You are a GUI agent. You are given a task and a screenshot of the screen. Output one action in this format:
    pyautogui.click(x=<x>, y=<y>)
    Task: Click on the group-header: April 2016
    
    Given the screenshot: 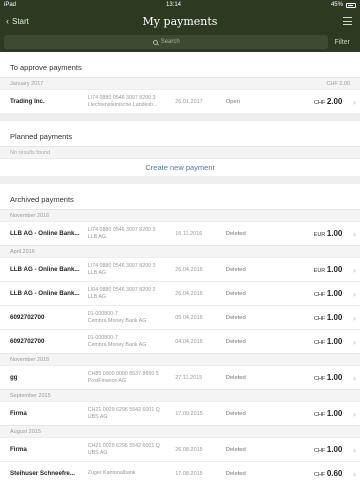 What is the action you would take?
    pyautogui.click(x=180, y=251)
    